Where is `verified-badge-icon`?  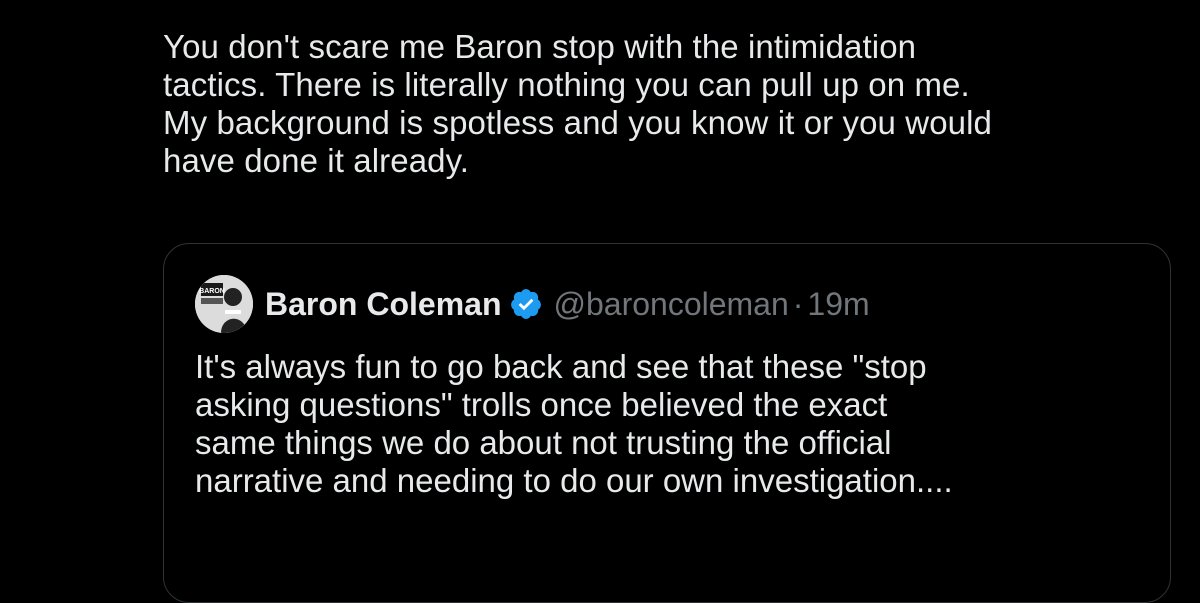 verified-badge-icon is located at coordinates (526, 304).